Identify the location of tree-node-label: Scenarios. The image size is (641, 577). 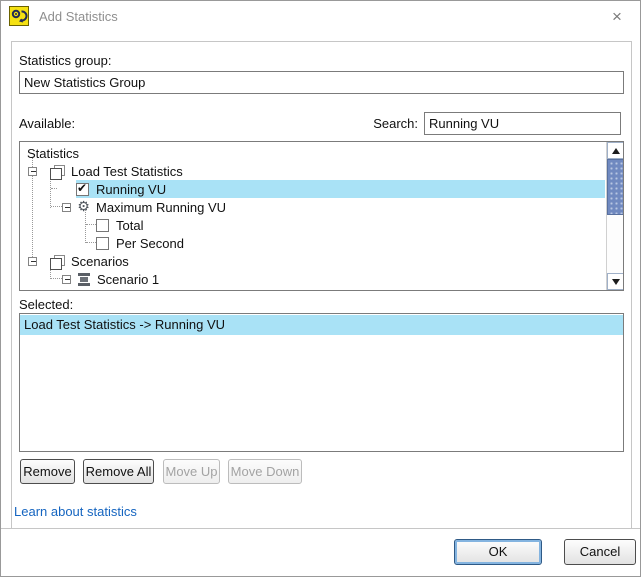
(100, 261).